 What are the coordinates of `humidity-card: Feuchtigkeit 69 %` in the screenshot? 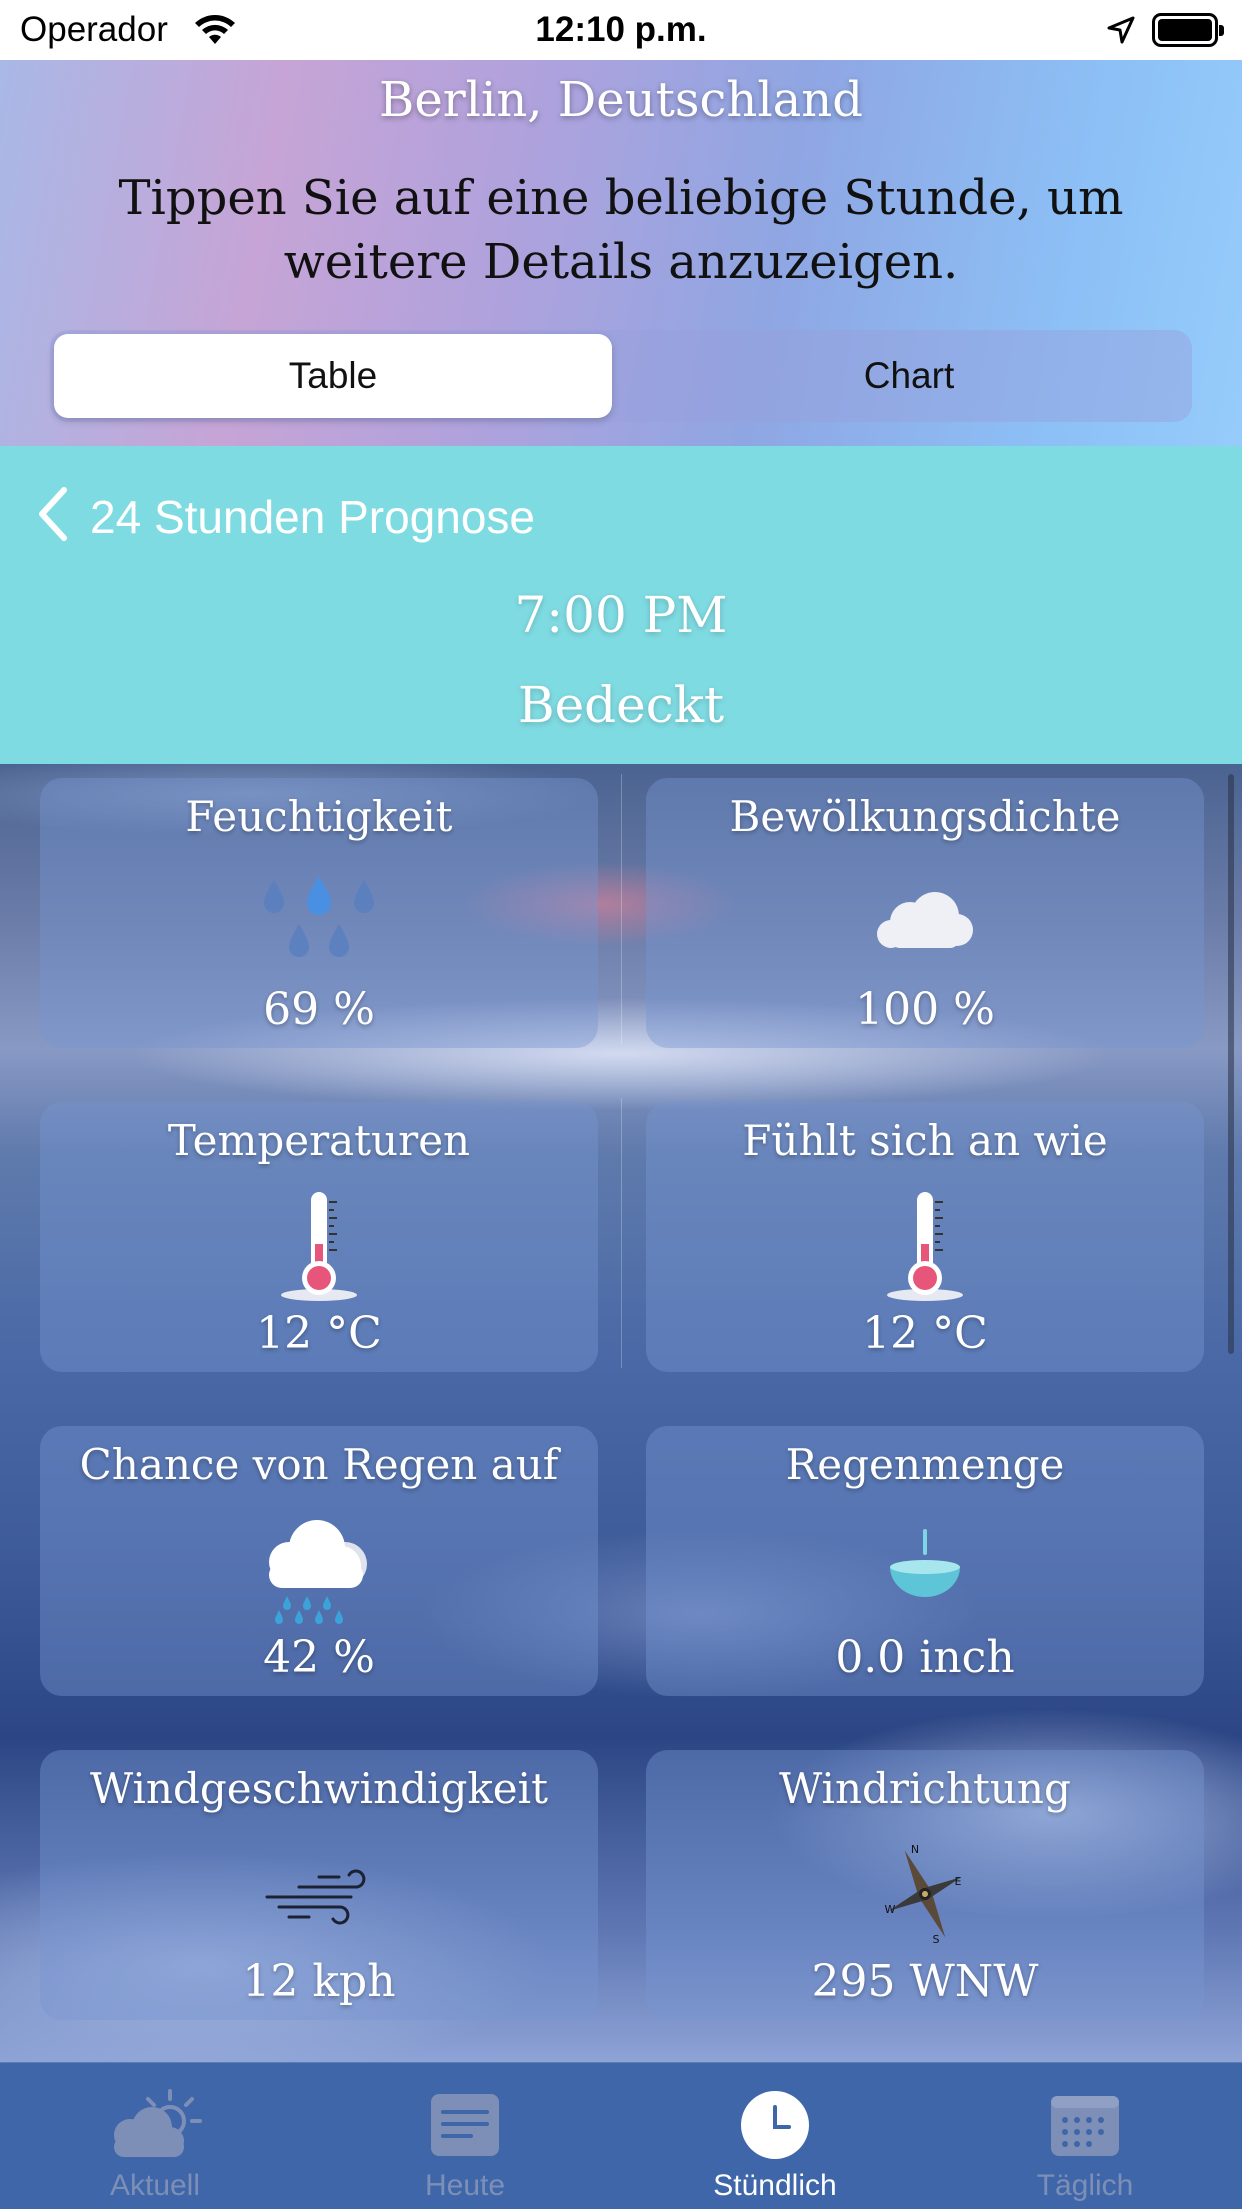 It's located at (319, 913).